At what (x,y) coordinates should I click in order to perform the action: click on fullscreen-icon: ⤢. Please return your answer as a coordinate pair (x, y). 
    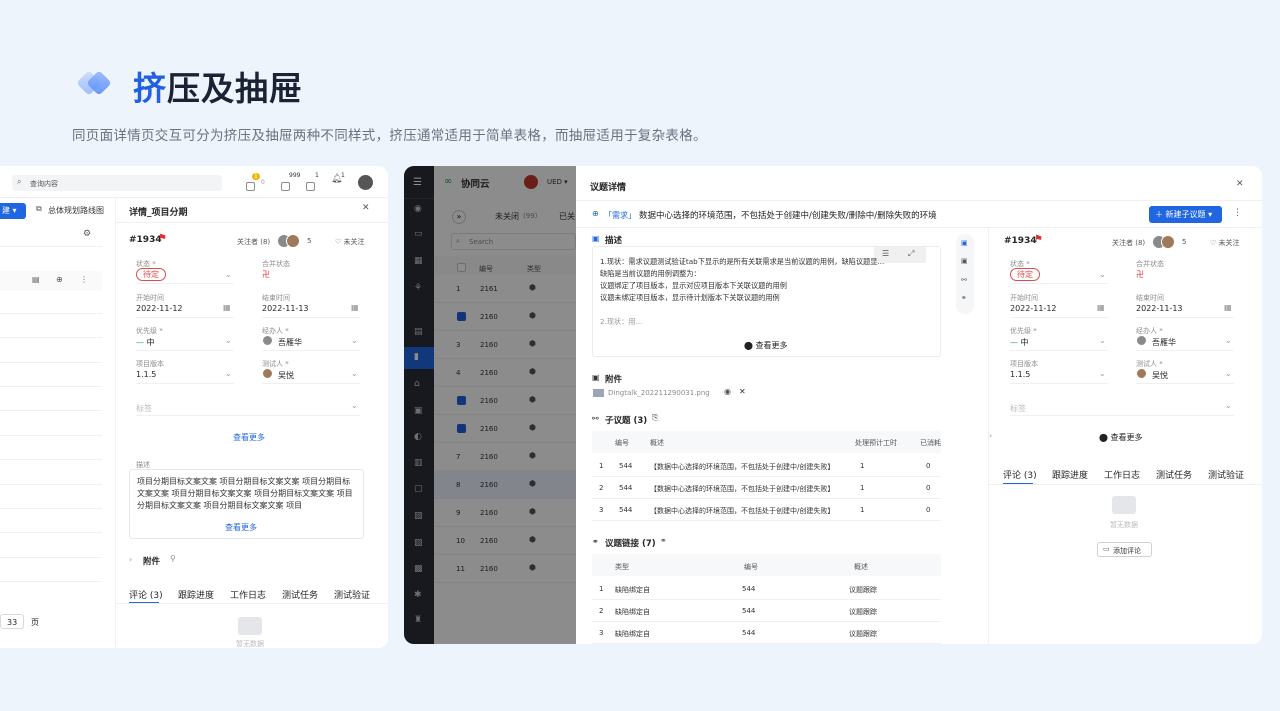
    Looking at the image, I should click on (911, 254).